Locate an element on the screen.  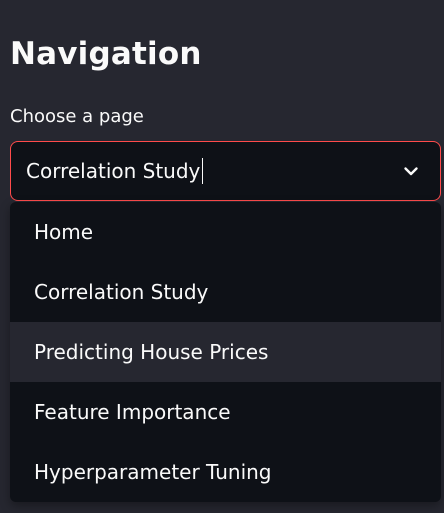
dropdown-option-predicting-house-prices: Predicting House Prices is located at coordinates (225, 352).